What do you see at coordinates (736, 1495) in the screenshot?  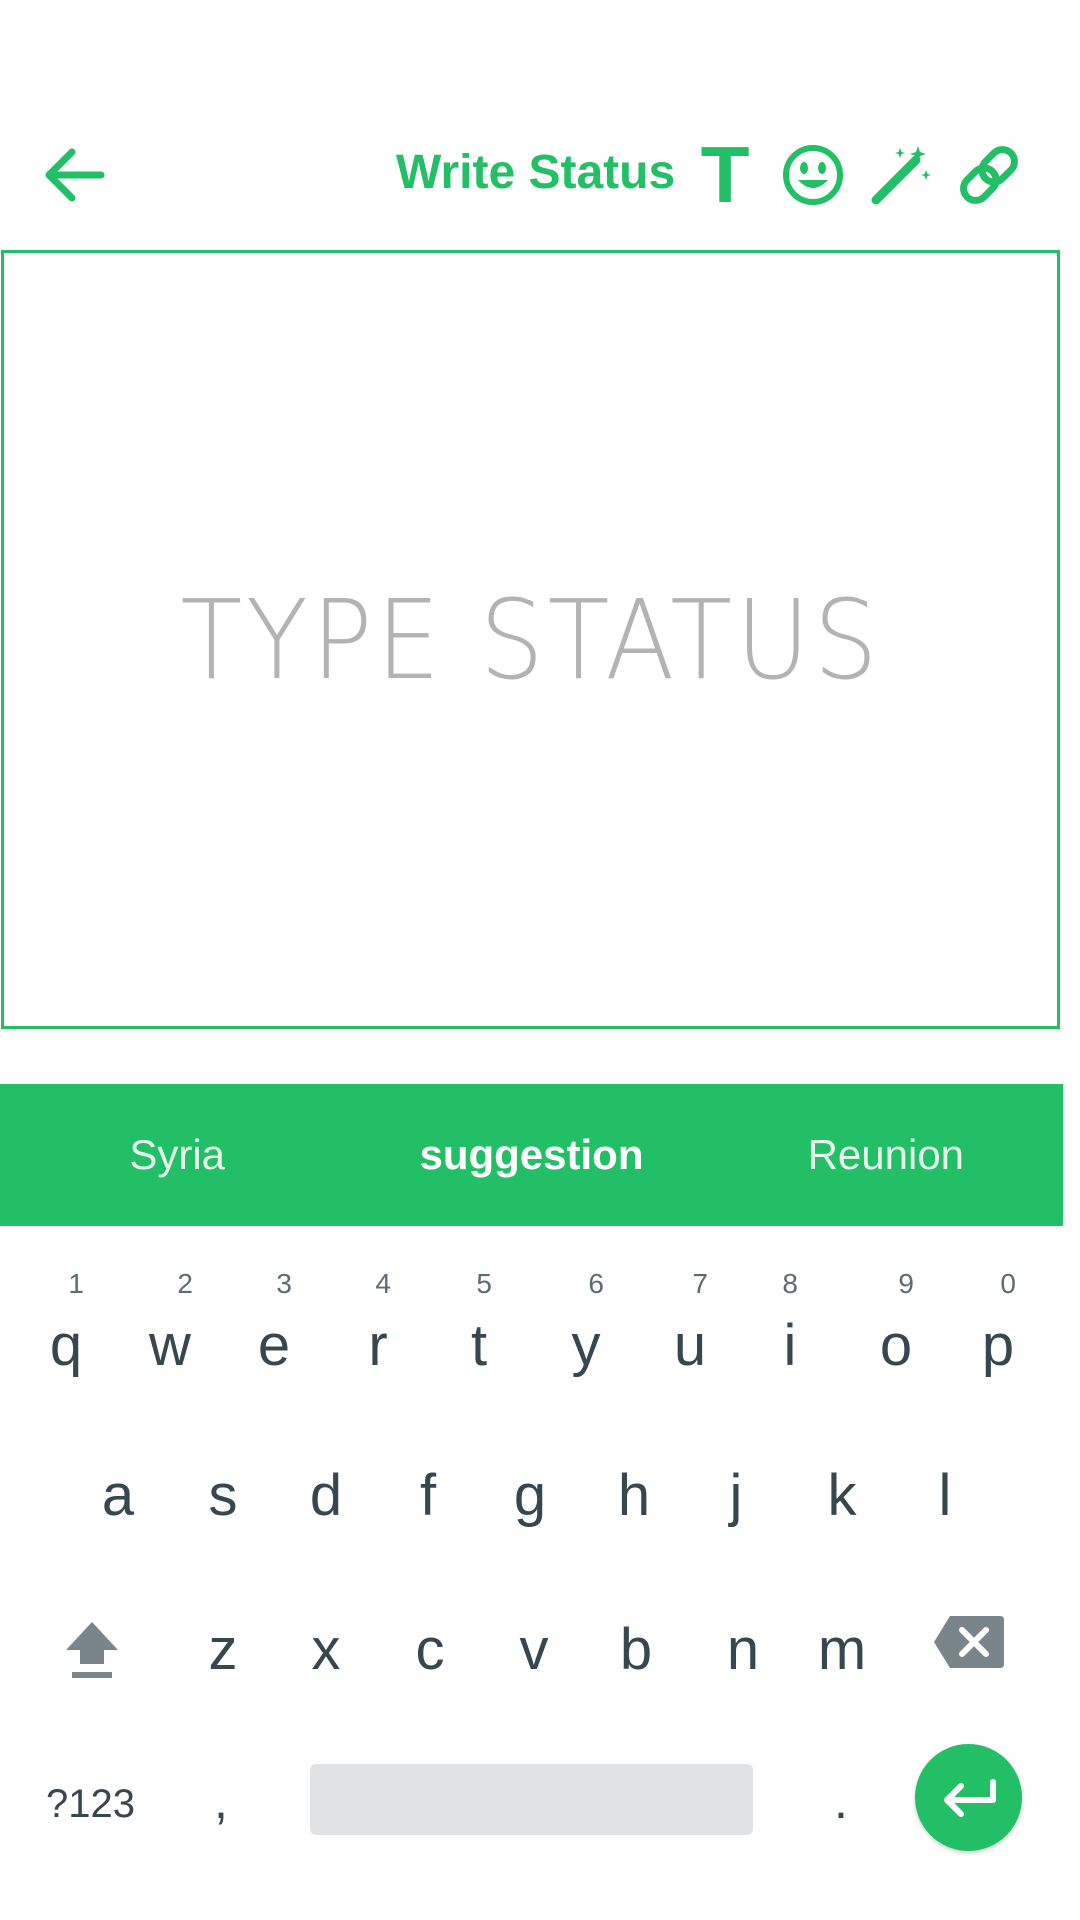 I see `key-j: j` at bounding box center [736, 1495].